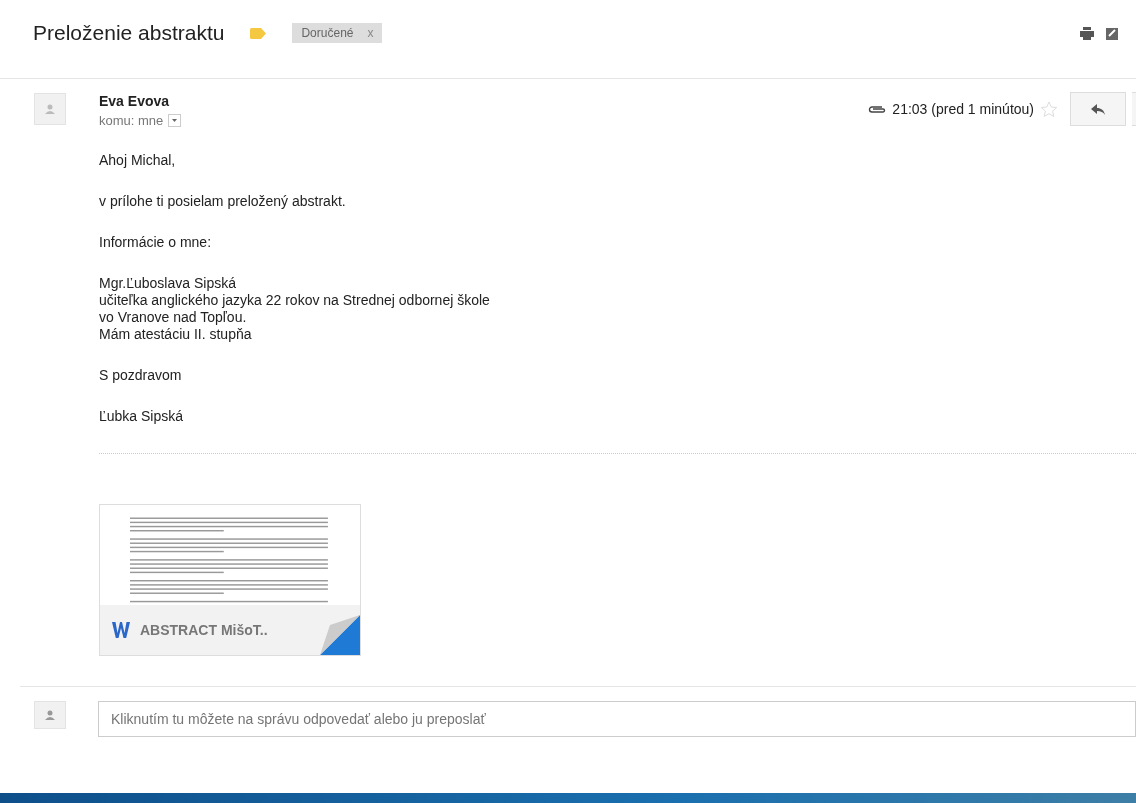 Image resolution: width=1136 pixels, height=803 pixels. I want to click on sender-name: Eva Evova, so click(135, 101).